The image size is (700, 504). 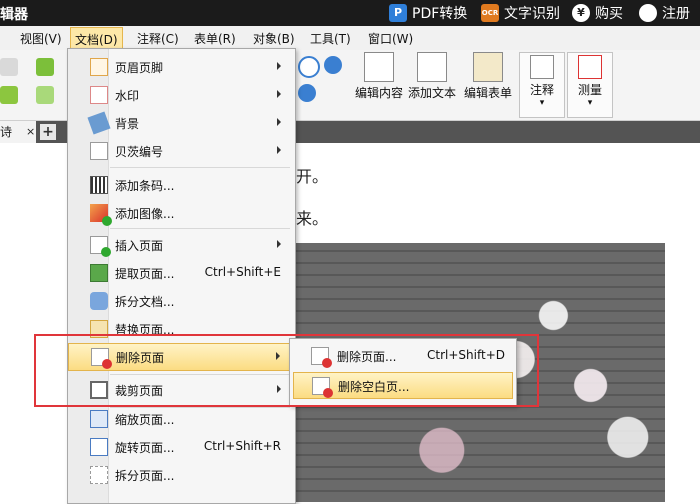 I want to click on title-bar: 辑器 P PDF转换 OCR 文字识别 ¥ 购买 注册, so click(x=350, y=13).